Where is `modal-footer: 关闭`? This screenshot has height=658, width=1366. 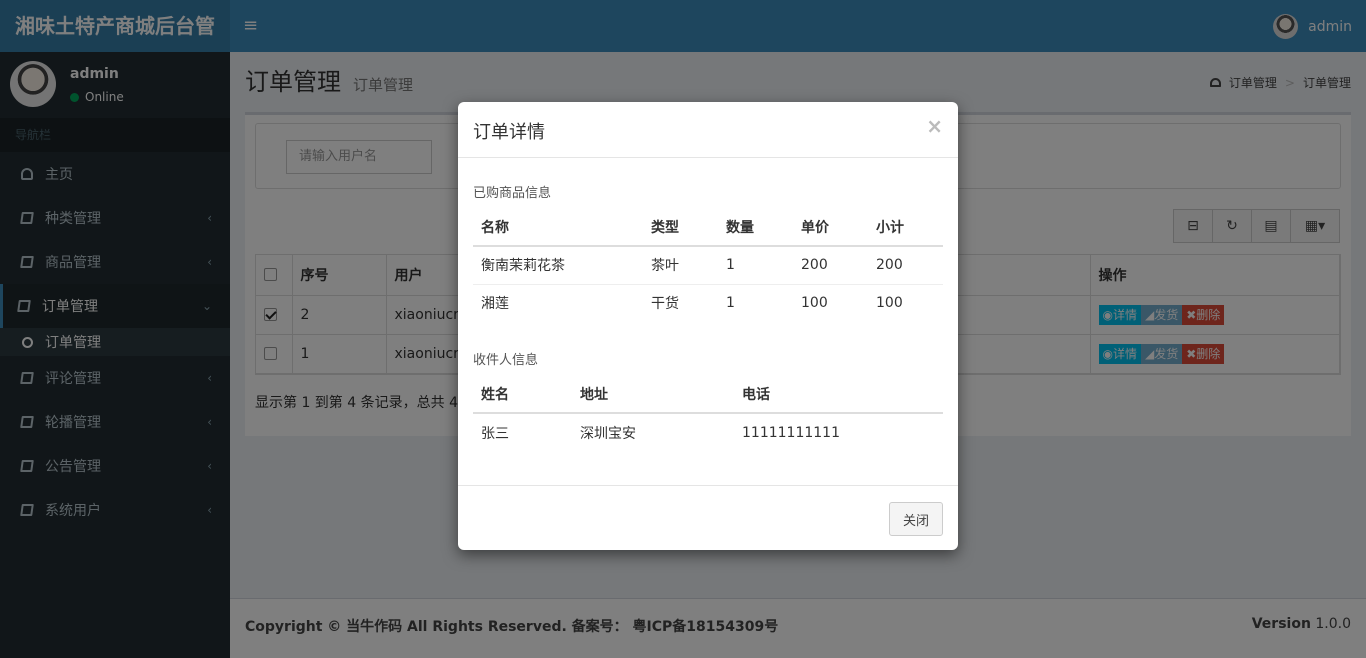 modal-footer: 关闭 is located at coordinates (708, 517).